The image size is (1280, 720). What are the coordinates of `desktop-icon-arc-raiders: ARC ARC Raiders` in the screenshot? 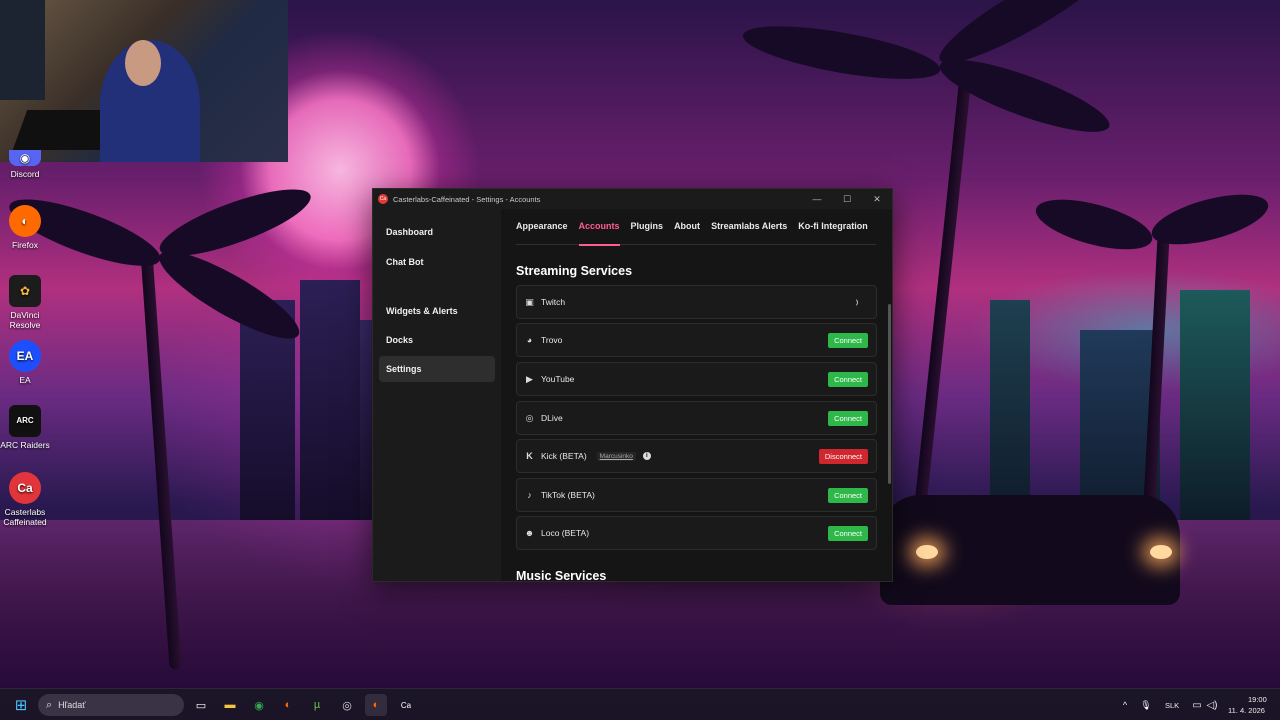 It's located at (25, 427).